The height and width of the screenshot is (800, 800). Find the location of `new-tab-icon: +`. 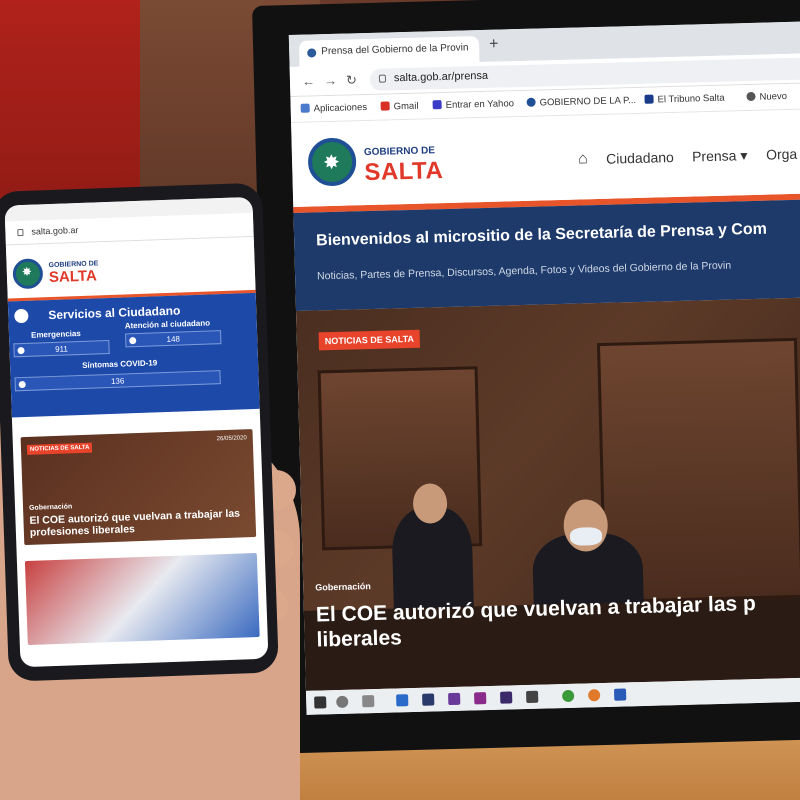

new-tab-icon: + is located at coordinates (494, 45).